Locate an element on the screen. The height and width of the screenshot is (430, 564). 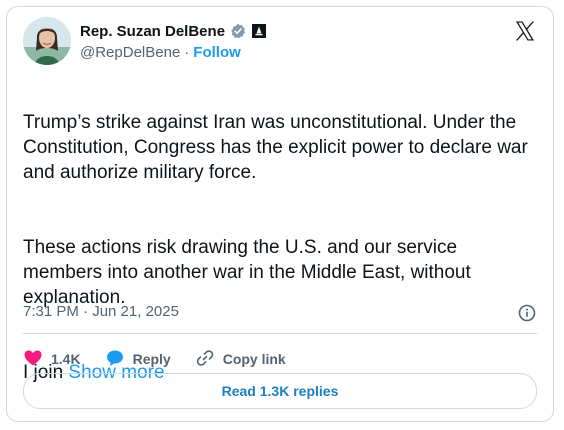
like-button: 1.4K is located at coordinates (52, 359).